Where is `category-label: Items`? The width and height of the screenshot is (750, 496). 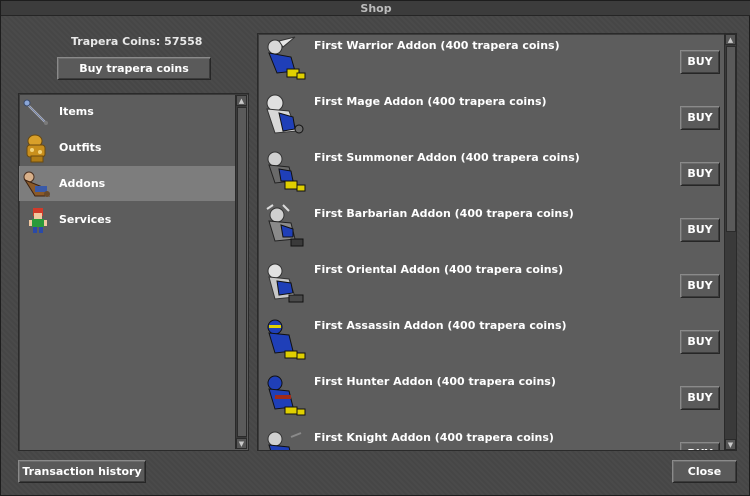 category-label: Items is located at coordinates (76, 111).